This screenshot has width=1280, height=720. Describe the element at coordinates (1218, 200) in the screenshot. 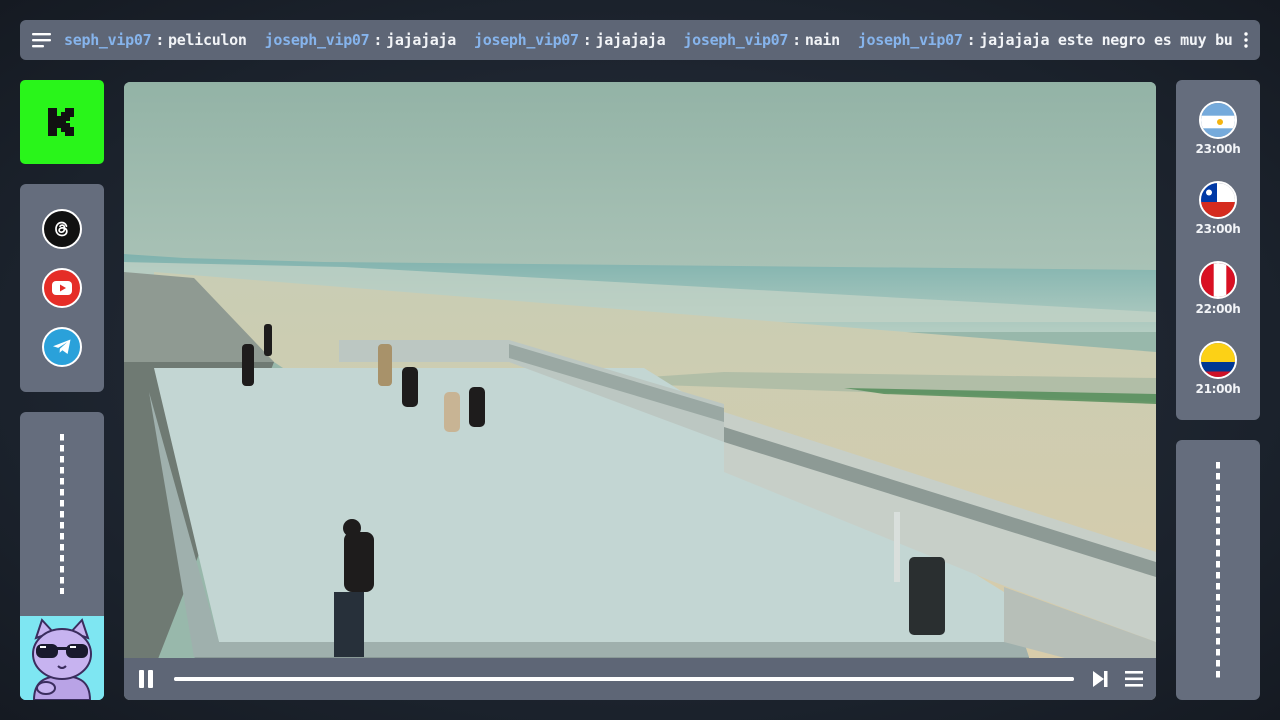

I see `chile-flag-icon` at that location.